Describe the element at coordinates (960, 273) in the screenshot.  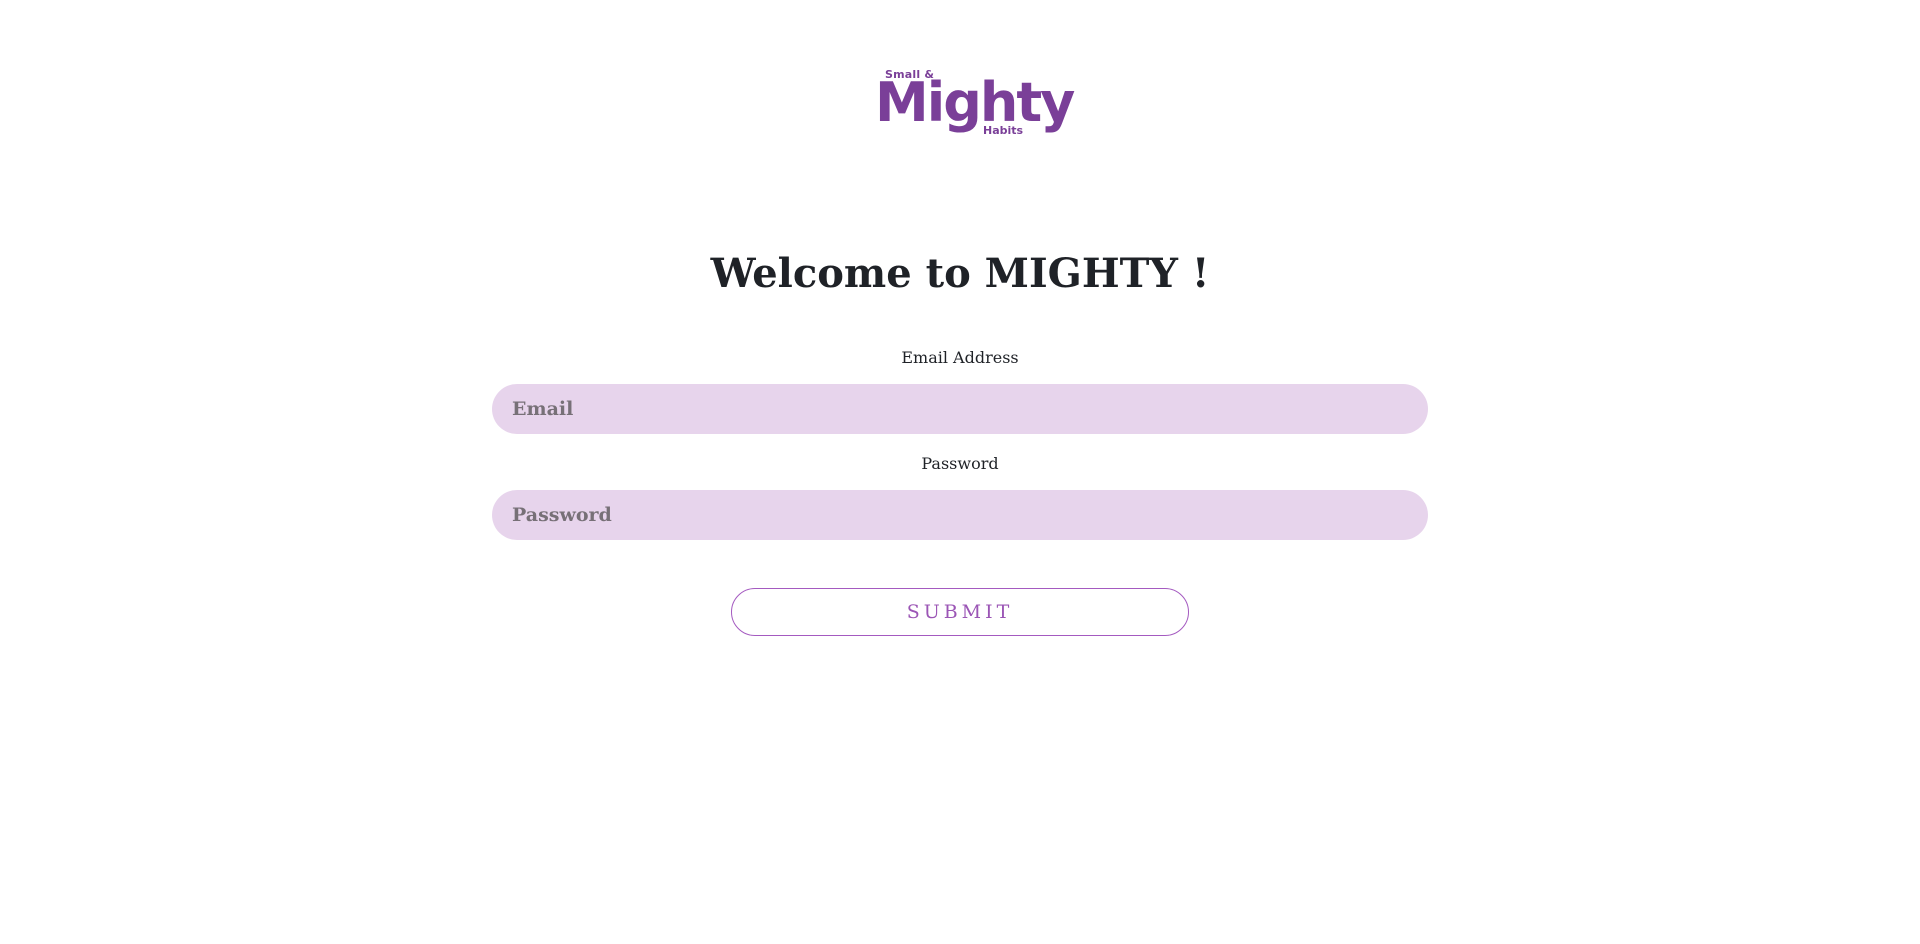
I see `page-title: Welcome to MIGHTY !` at that location.